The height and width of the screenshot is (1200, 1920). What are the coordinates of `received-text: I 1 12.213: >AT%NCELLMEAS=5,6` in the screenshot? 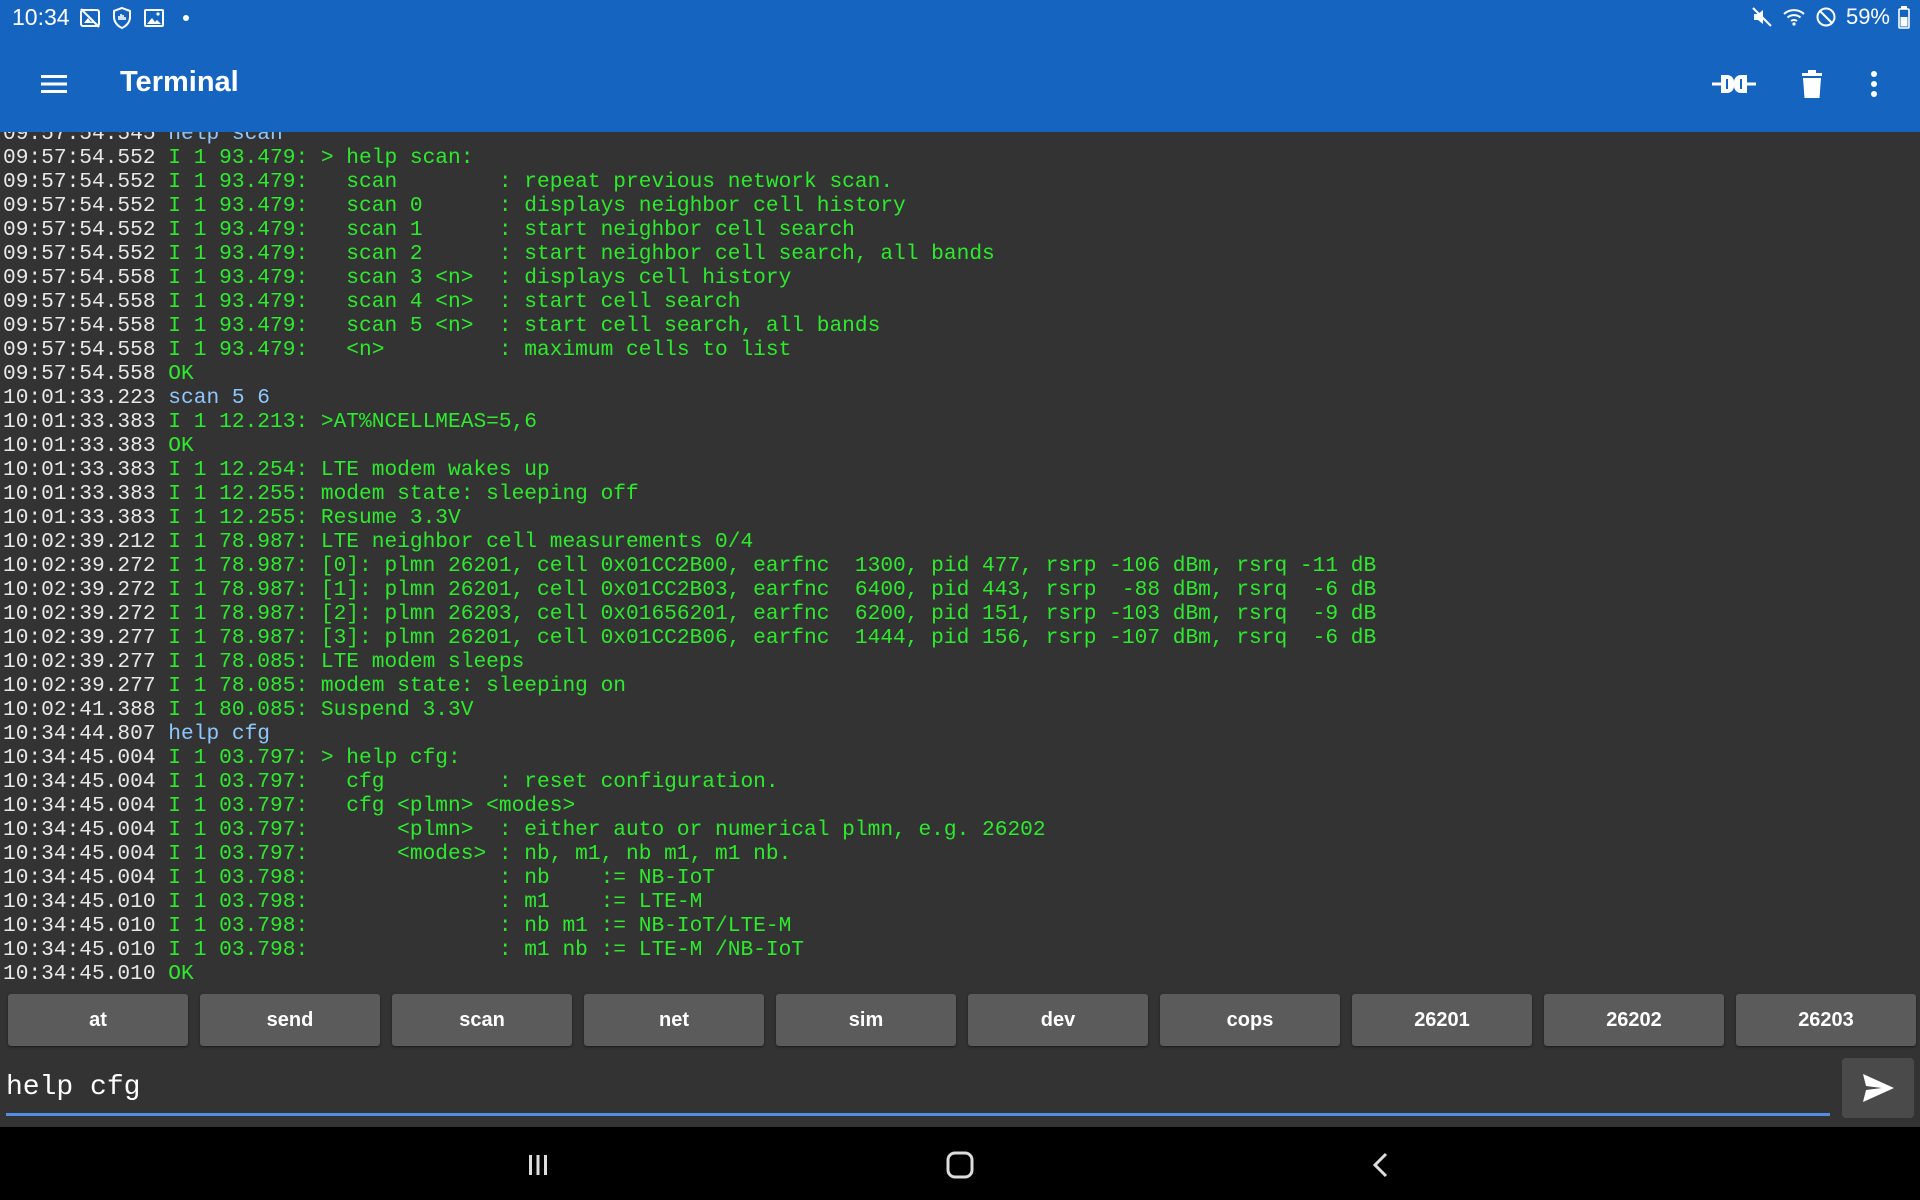 It's located at (353, 422).